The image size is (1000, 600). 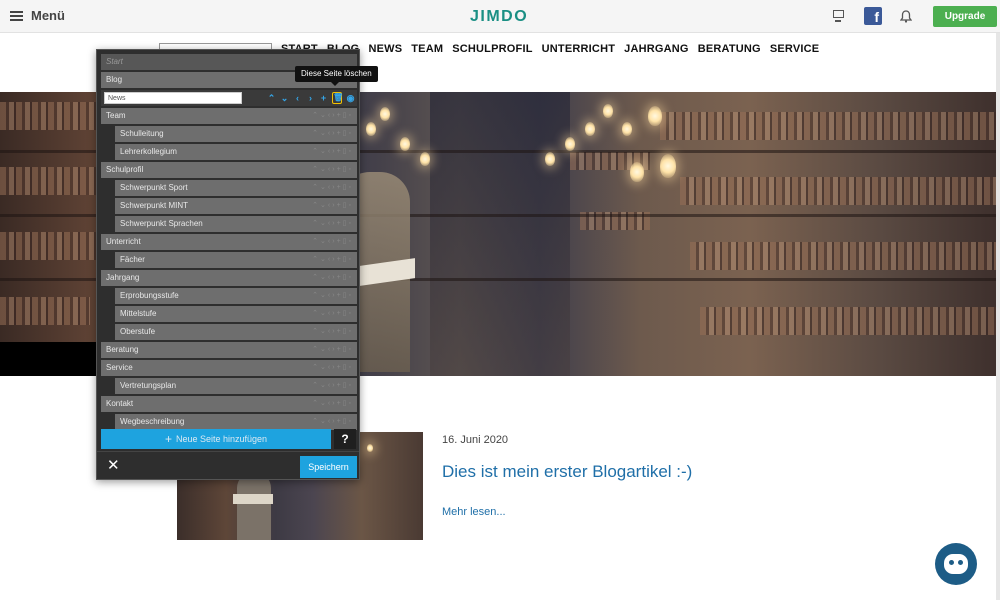 What do you see at coordinates (154, 205) in the screenshot?
I see `page-row-label: Schwerpunkt MINT` at bounding box center [154, 205].